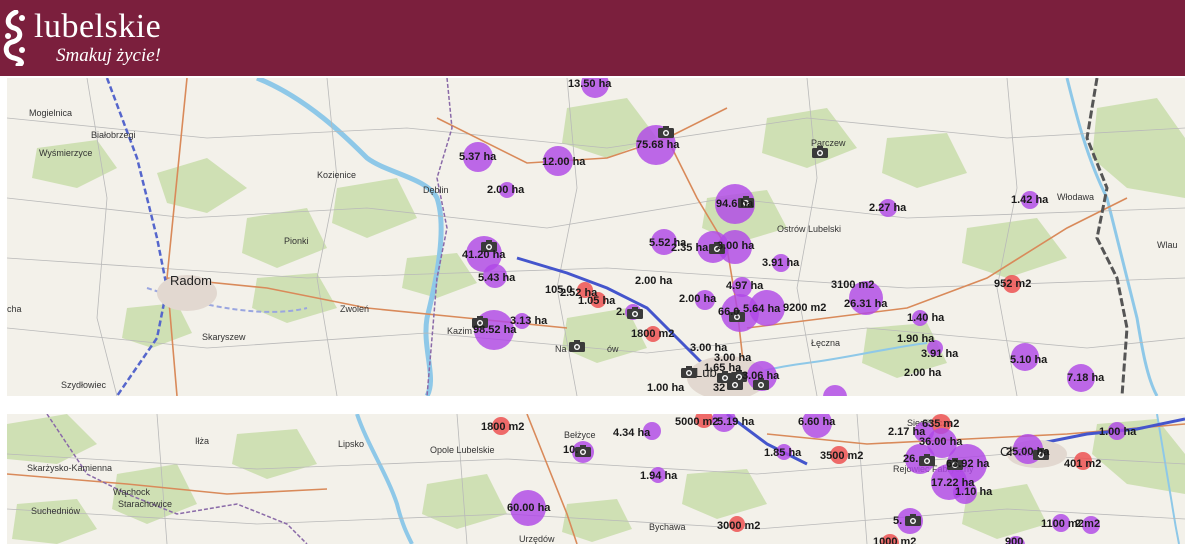 The image size is (1185, 544). What do you see at coordinates (1167, 245) in the screenshot?
I see `place-label: Wlau` at bounding box center [1167, 245].